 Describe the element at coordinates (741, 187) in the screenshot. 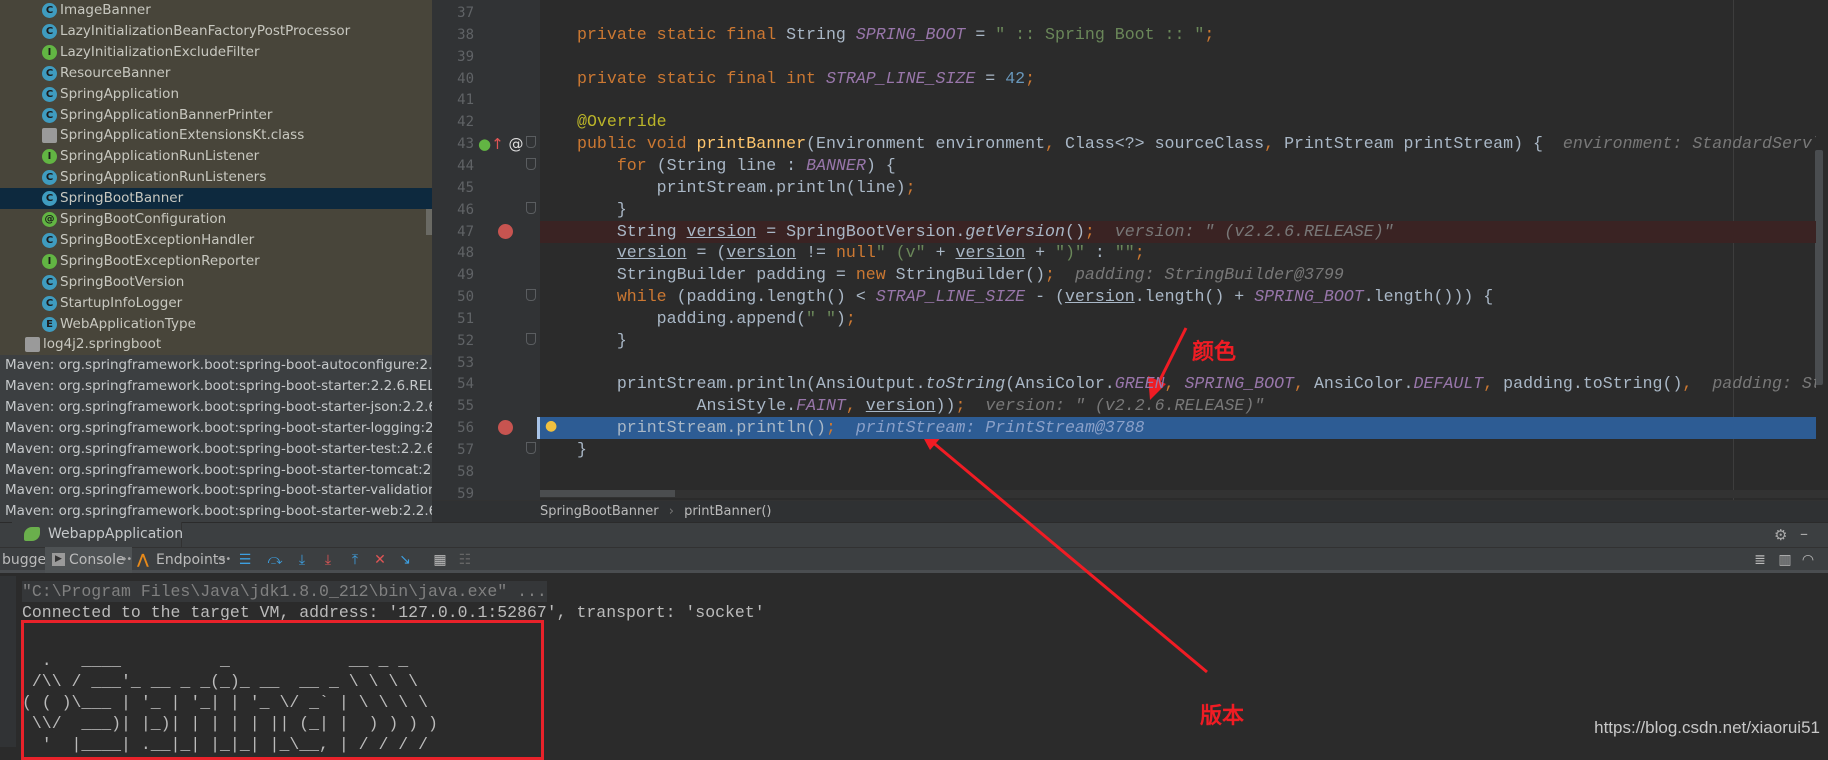

I see `code-token: printStream.println(line)` at that location.